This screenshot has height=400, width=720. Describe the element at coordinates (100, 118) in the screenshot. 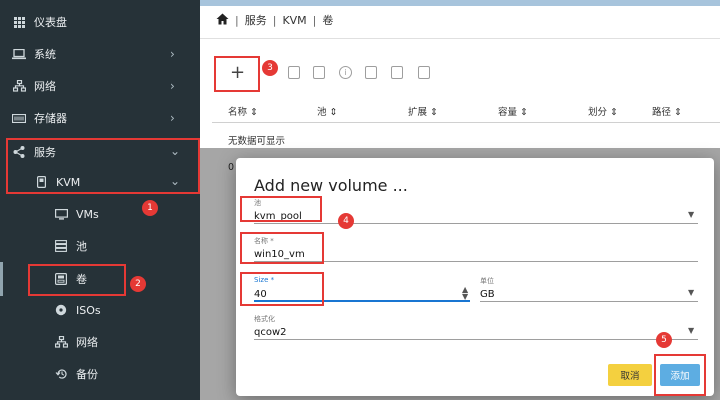

I see `sidebar-item-storage: 存储器 ›` at that location.